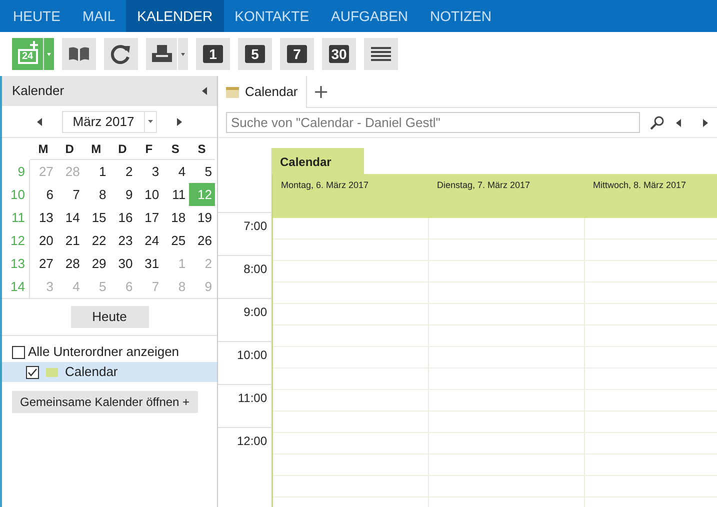 The width and height of the screenshot is (717, 507). I want to click on time-label: 12:00, so click(251, 441).